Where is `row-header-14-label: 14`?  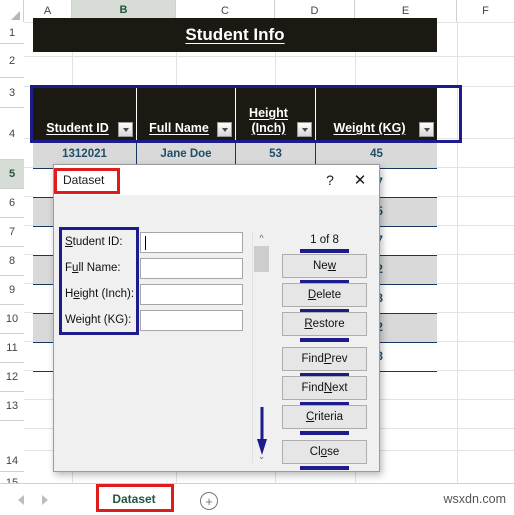 row-header-14-label: 14 is located at coordinates (12, 460).